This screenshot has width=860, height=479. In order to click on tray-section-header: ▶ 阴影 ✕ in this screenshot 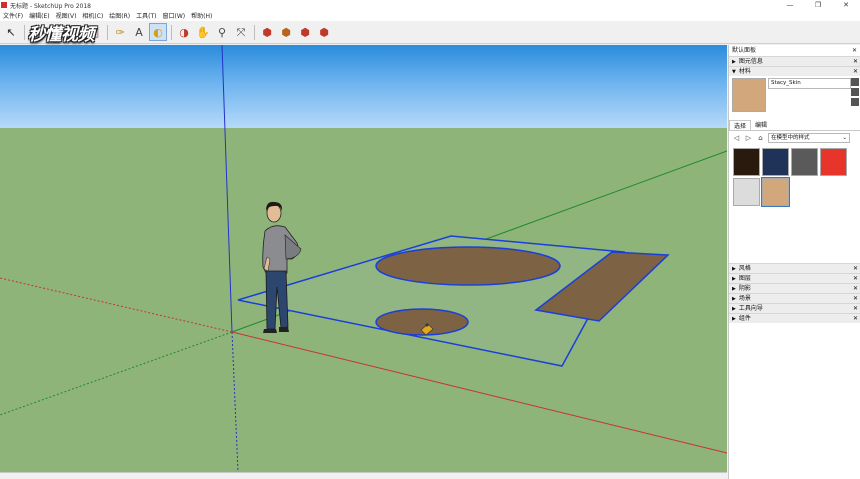, I will do `click(794, 288)`.